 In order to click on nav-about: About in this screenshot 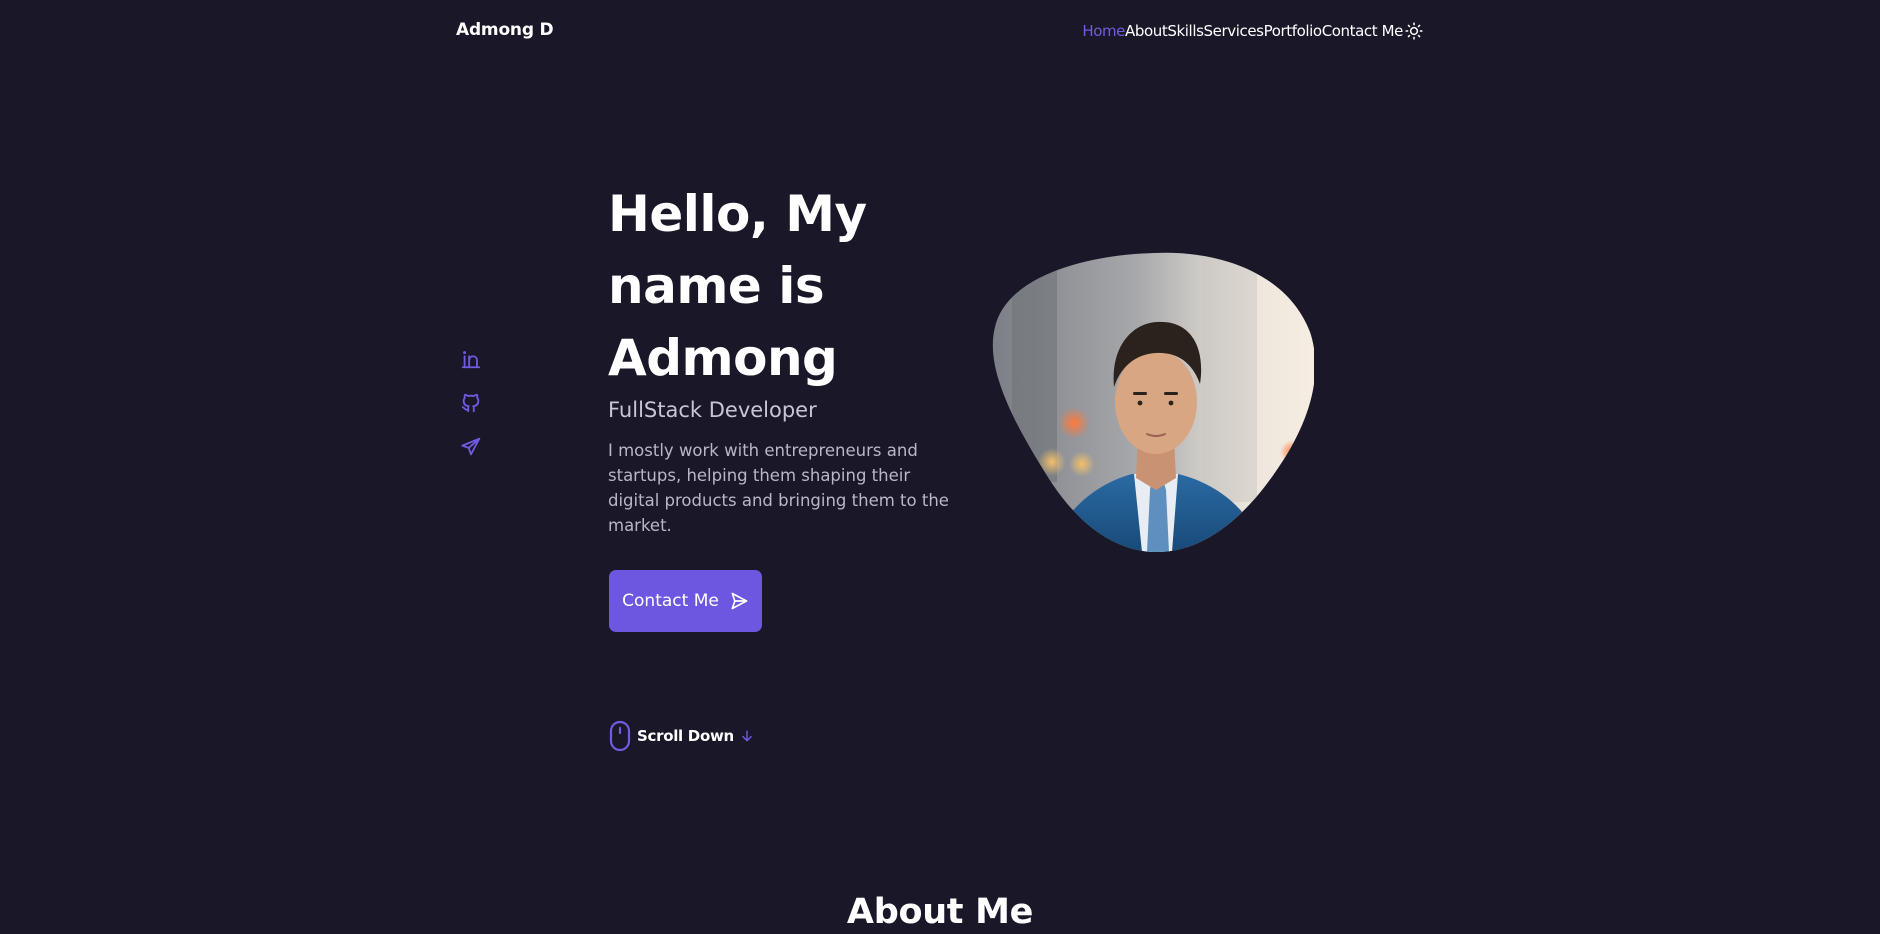, I will do `click(1146, 31)`.